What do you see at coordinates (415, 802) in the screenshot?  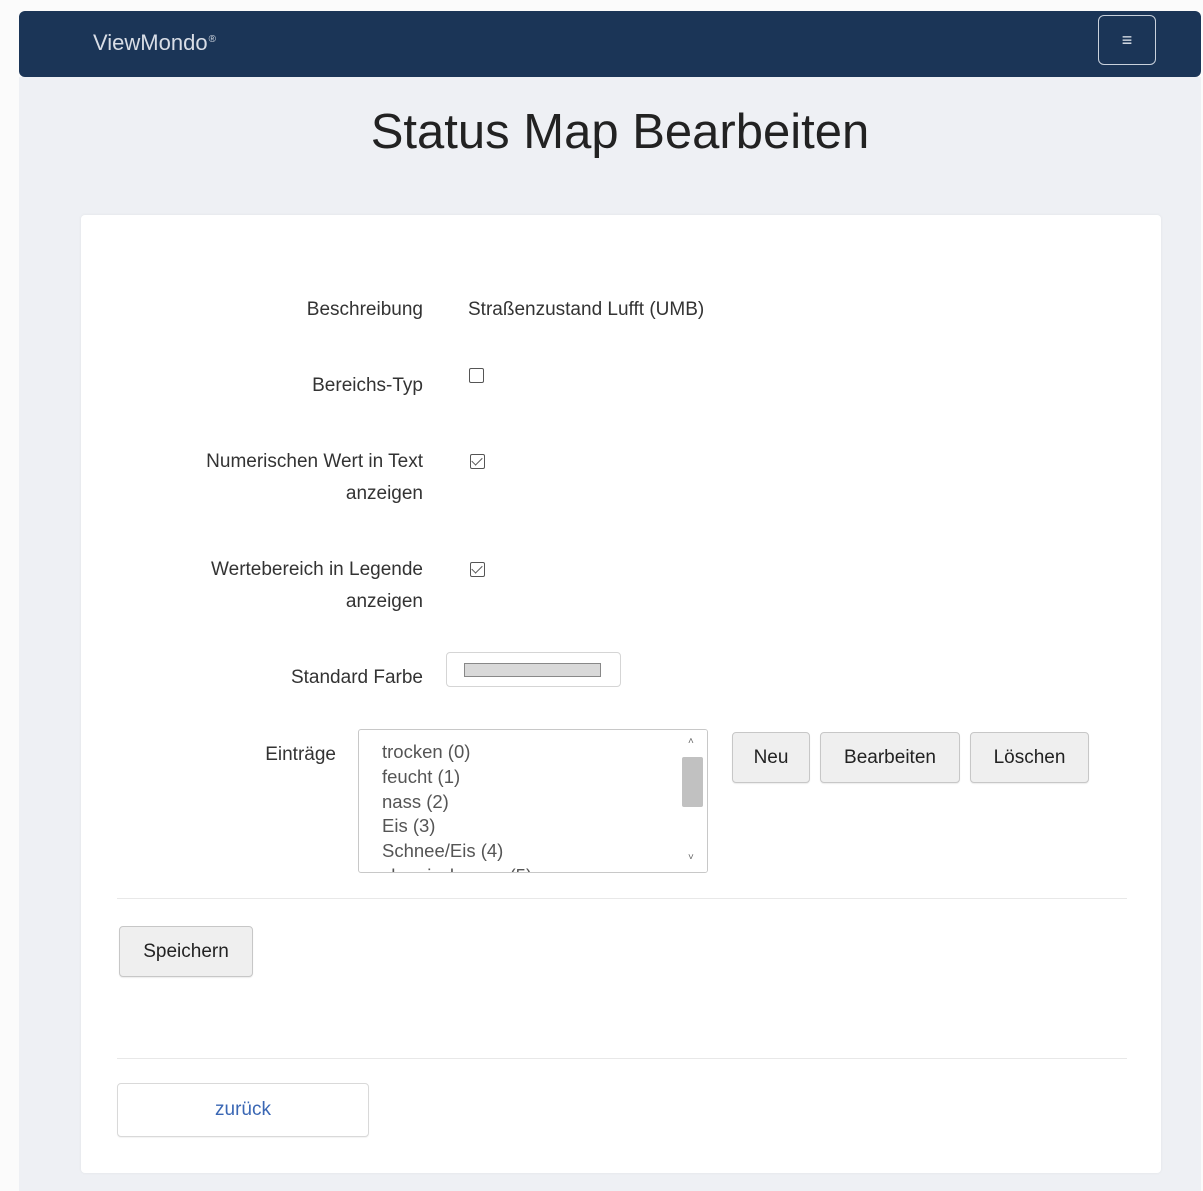 I see `list-item: nass (2)` at bounding box center [415, 802].